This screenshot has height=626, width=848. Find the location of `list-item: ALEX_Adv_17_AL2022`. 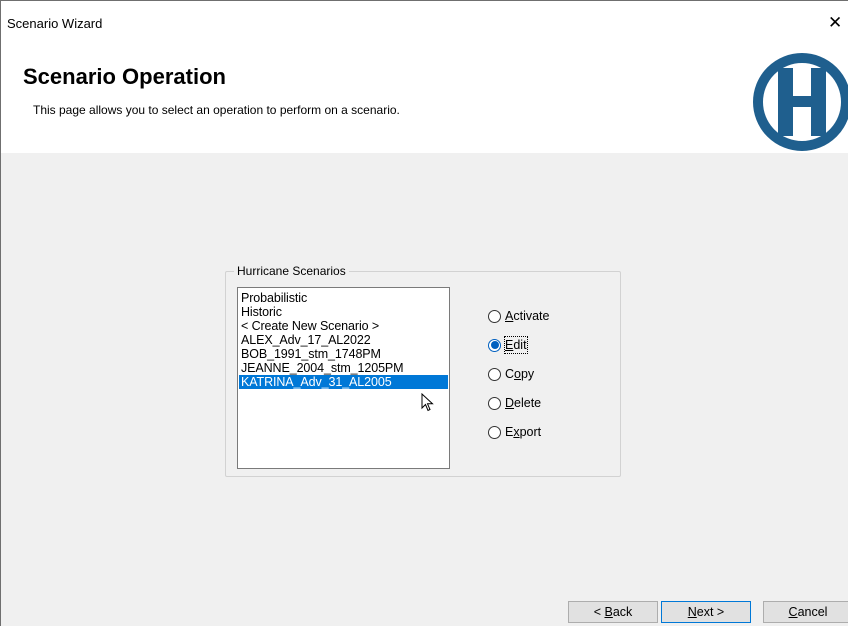

list-item: ALEX_Adv_17_AL2022 is located at coordinates (343, 340).